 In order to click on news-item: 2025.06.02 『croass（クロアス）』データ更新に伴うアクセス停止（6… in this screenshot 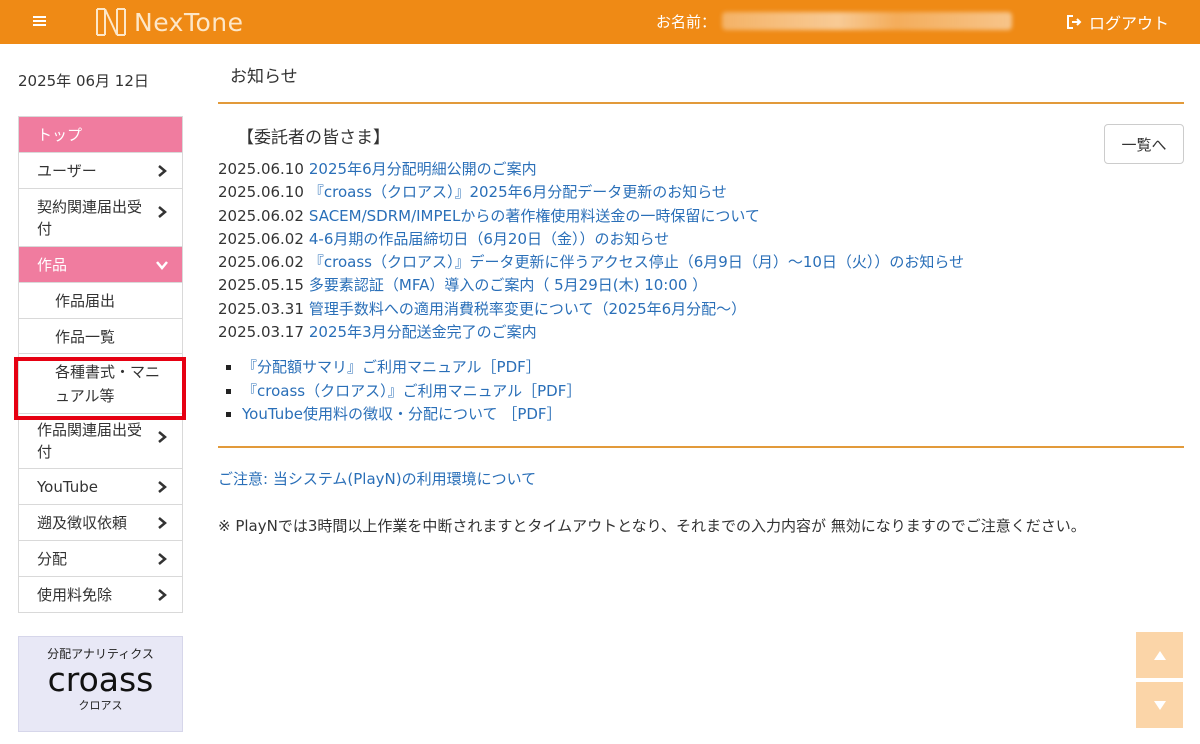, I will do `click(658, 262)`.